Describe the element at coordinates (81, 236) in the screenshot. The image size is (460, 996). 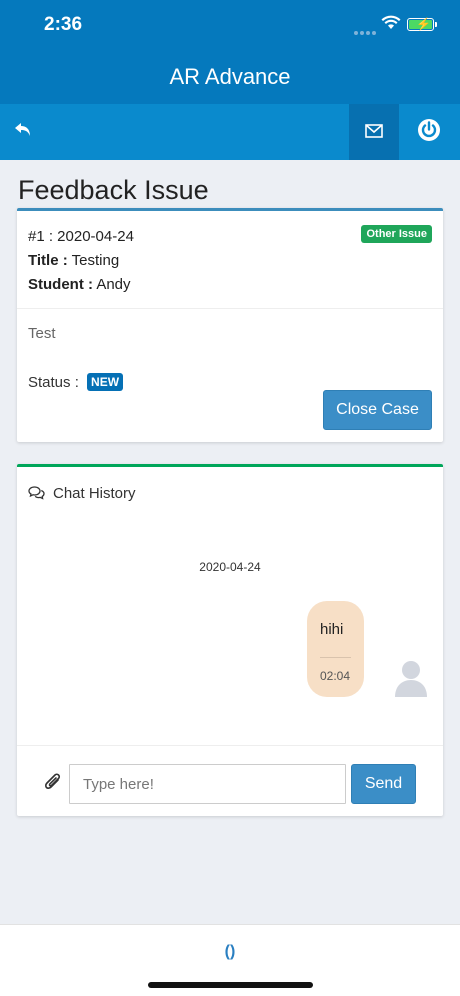
I see `issue-id-date: #1 : 2020-04-24` at that location.